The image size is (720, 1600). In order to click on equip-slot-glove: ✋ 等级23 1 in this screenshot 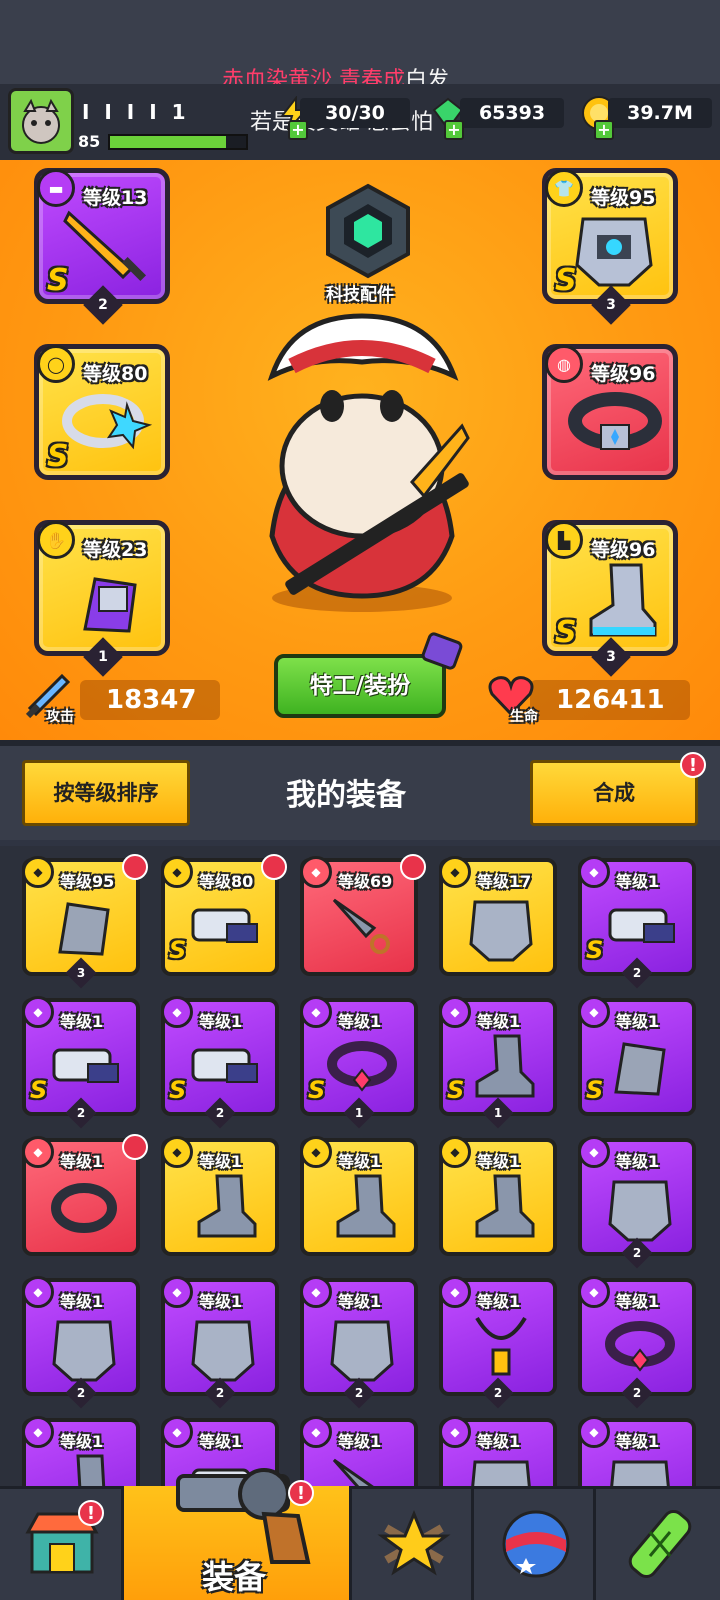, I will do `click(102, 598)`.